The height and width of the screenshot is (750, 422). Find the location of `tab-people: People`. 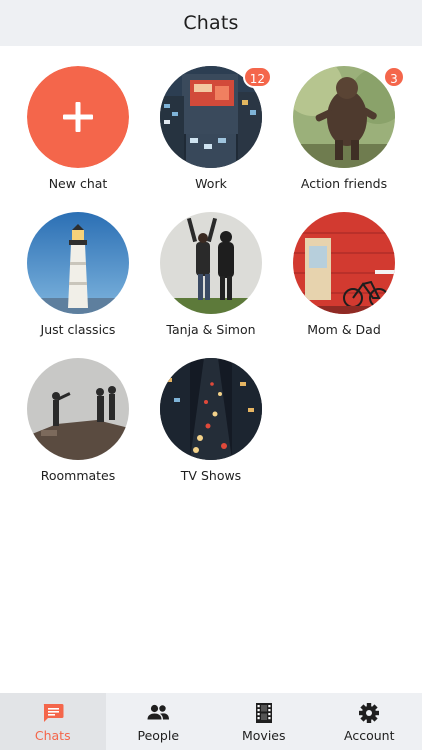

tab-people: People is located at coordinates (159, 721).